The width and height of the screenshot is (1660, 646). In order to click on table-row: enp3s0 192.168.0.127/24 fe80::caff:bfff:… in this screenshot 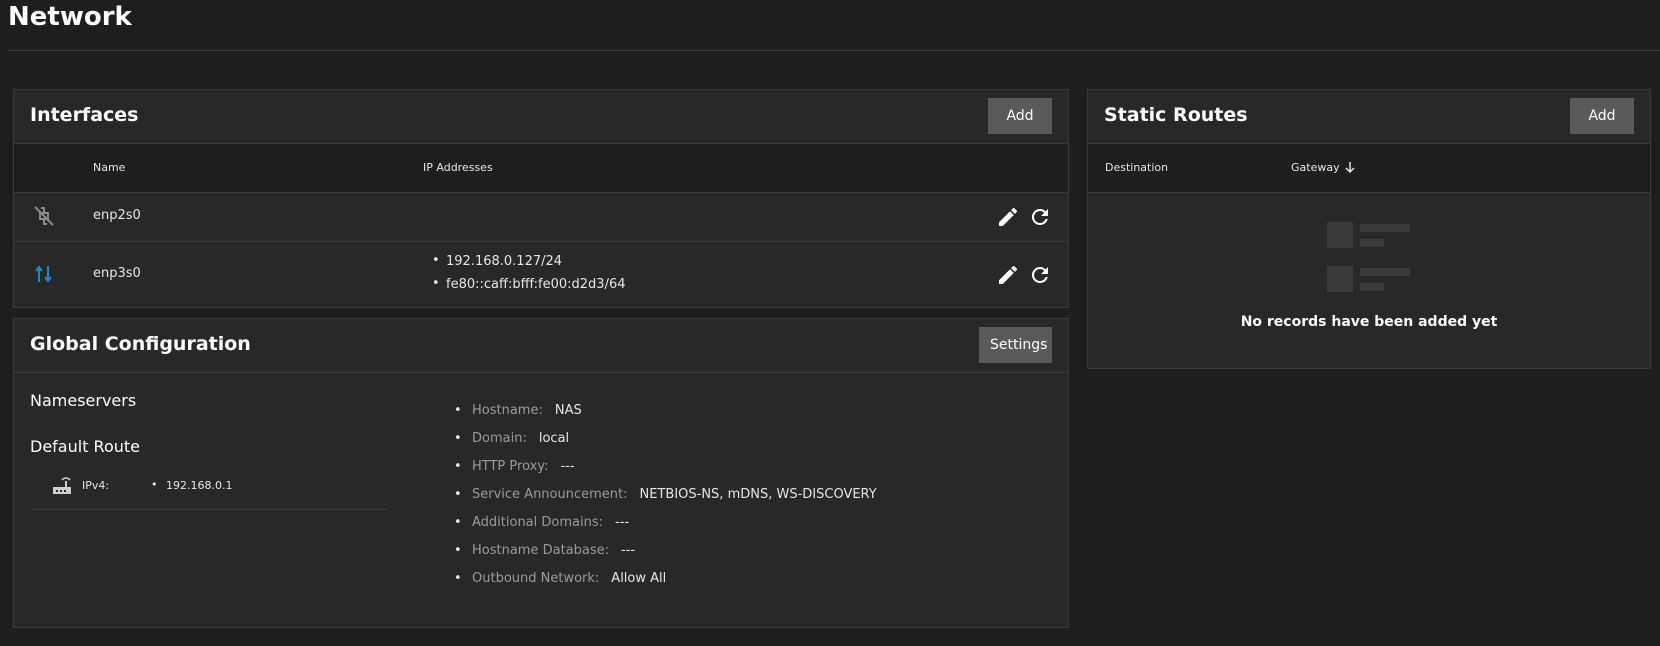, I will do `click(541, 275)`.